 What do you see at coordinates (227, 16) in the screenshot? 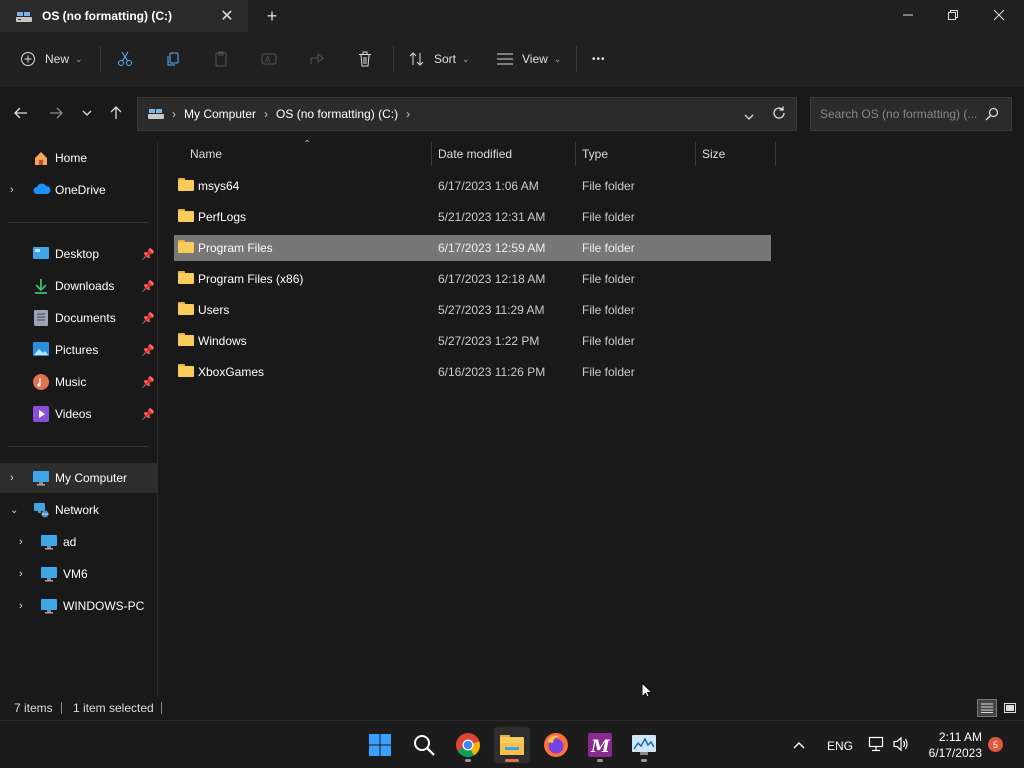
I see `close-tab-button: ✕` at bounding box center [227, 16].